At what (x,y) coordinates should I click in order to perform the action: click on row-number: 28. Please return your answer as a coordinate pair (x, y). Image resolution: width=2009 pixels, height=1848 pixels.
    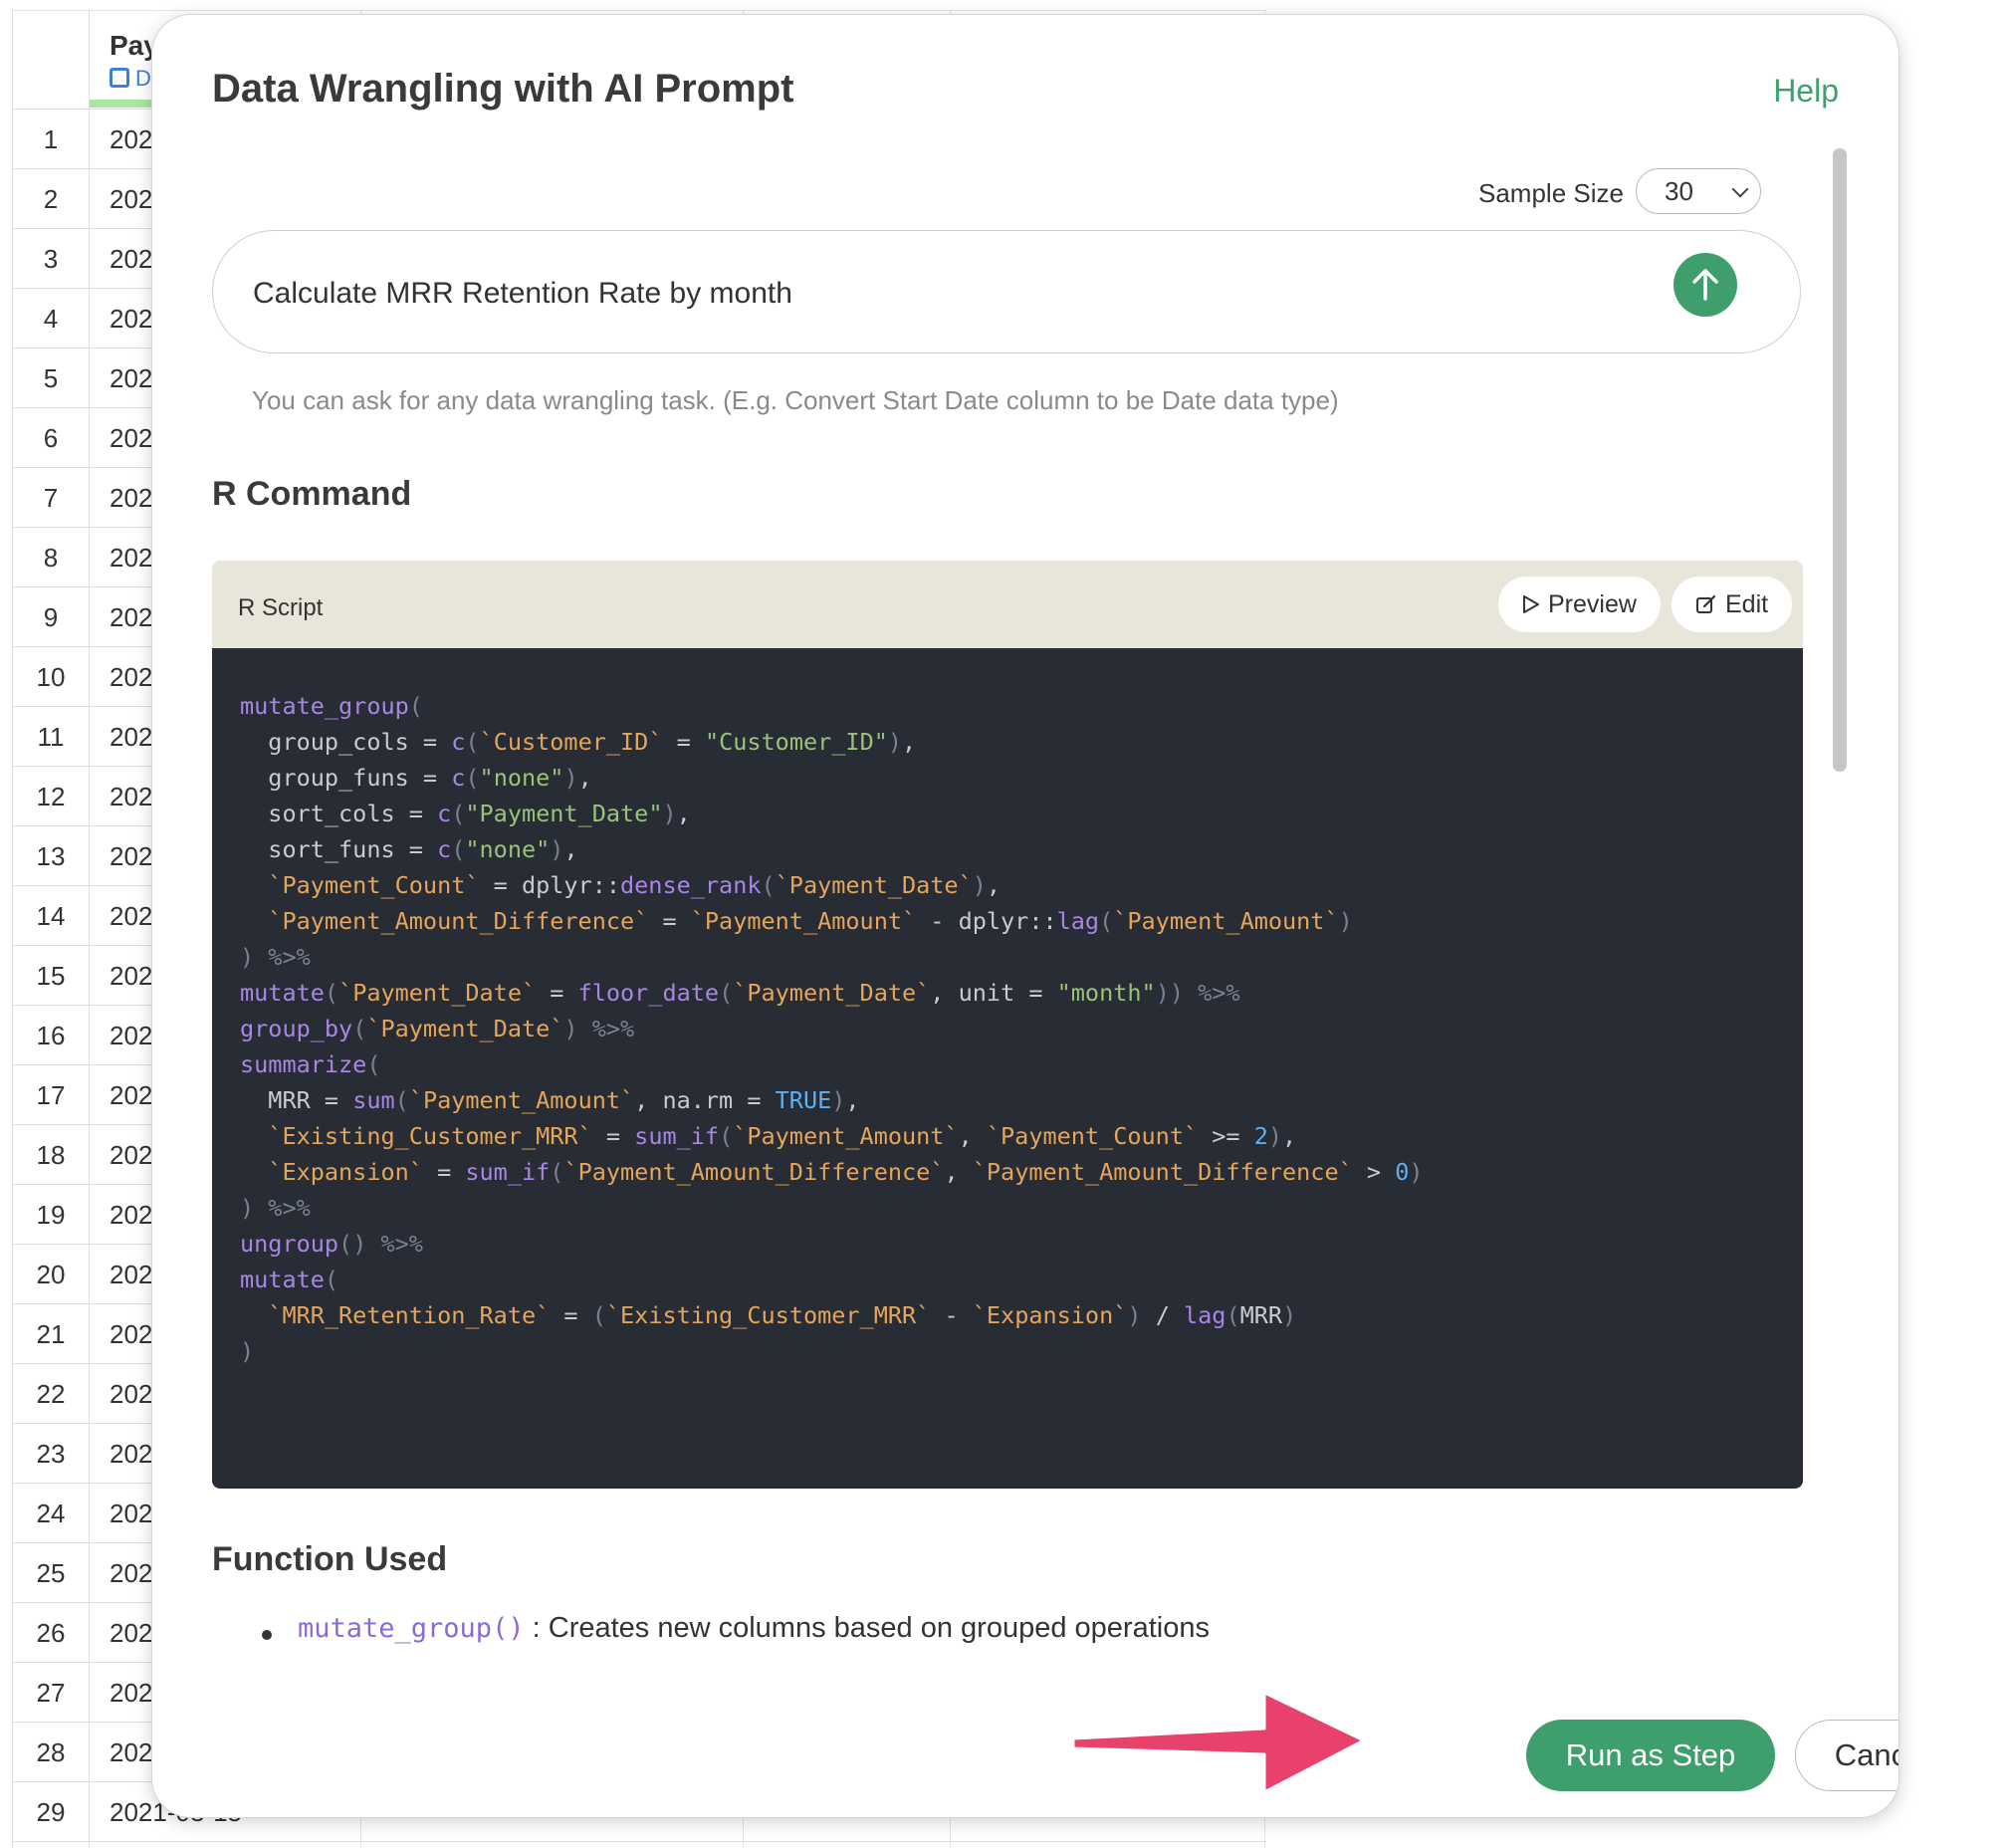
    Looking at the image, I should click on (51, 1752).